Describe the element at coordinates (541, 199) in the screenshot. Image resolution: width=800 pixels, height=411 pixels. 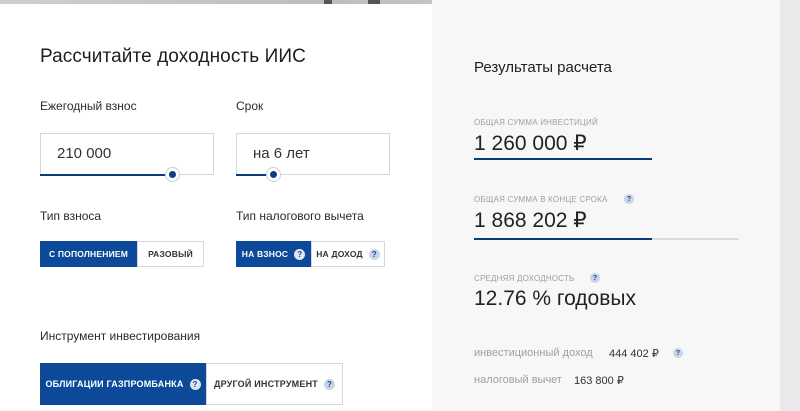
I see `total-end-caption: Общая сумма в конце срока` at that location.